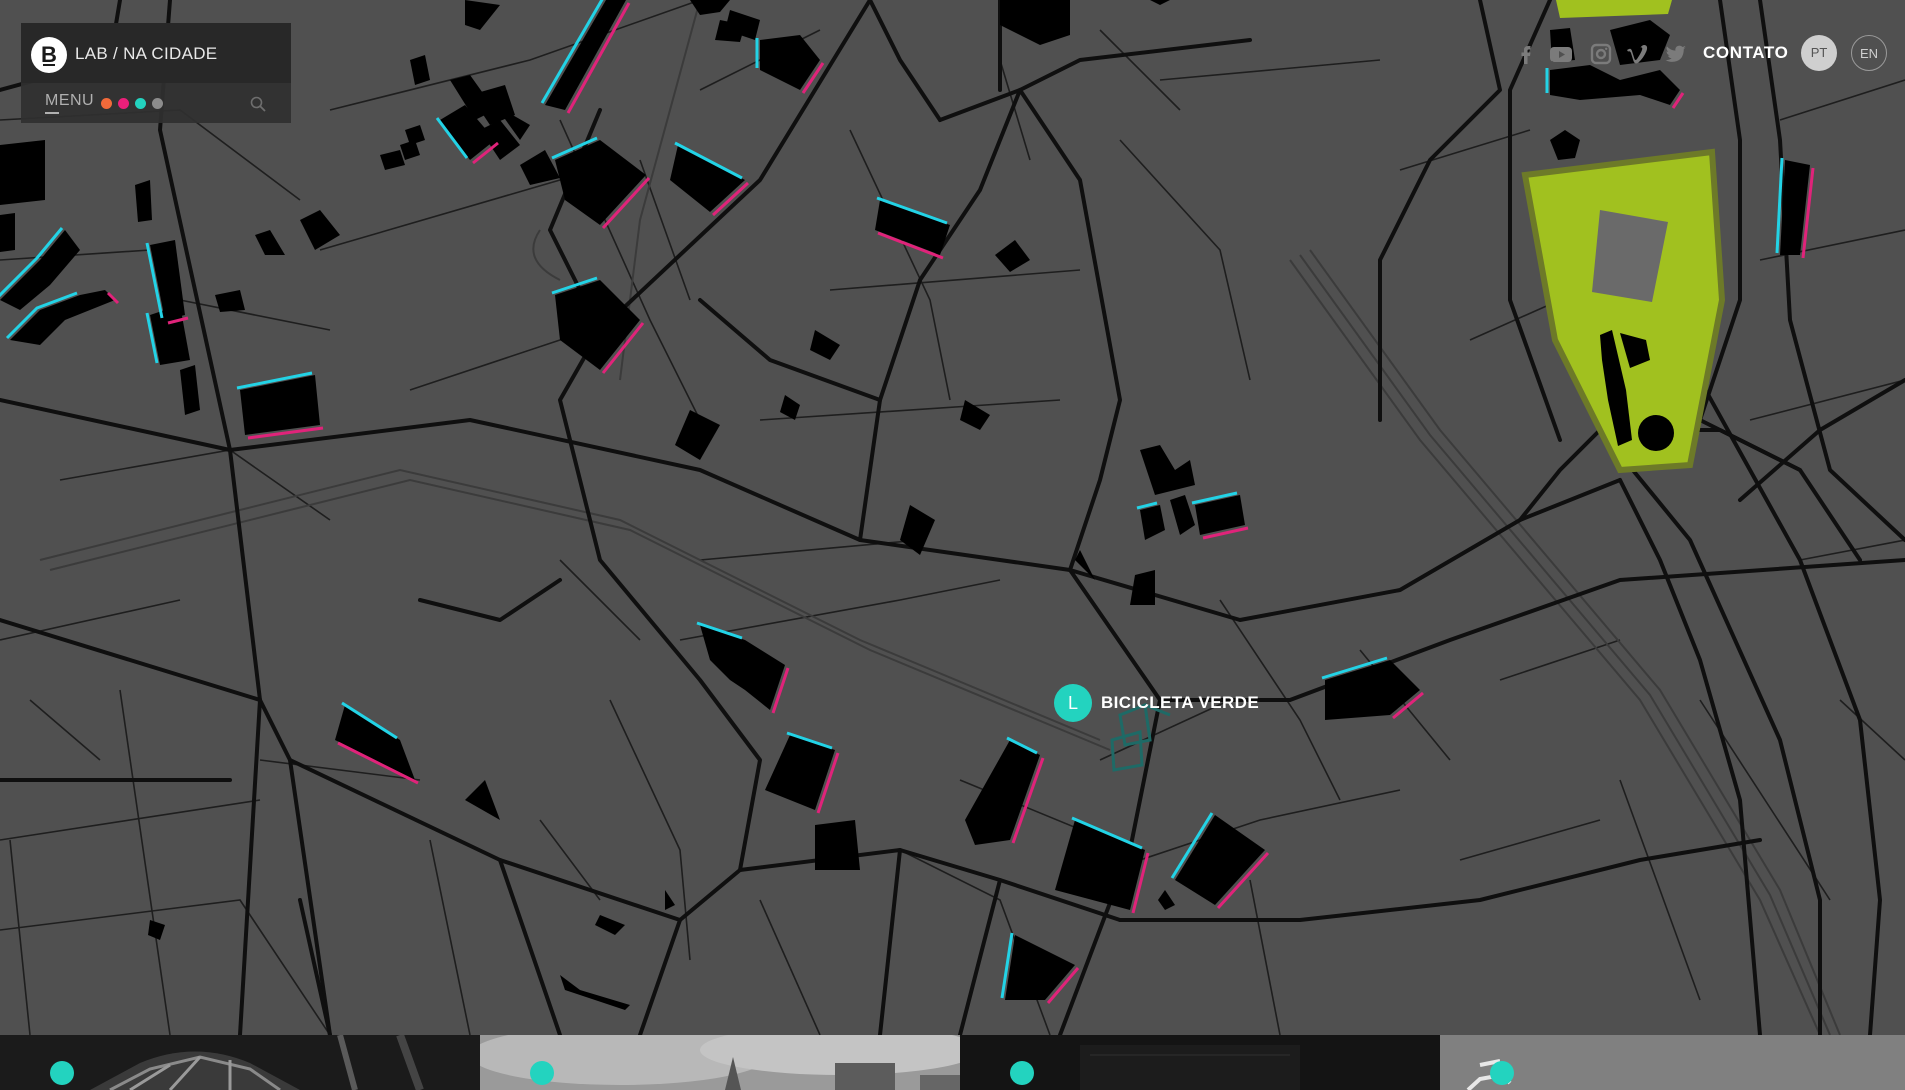  I want to click on menu-dot-pink, so click(123, 103).